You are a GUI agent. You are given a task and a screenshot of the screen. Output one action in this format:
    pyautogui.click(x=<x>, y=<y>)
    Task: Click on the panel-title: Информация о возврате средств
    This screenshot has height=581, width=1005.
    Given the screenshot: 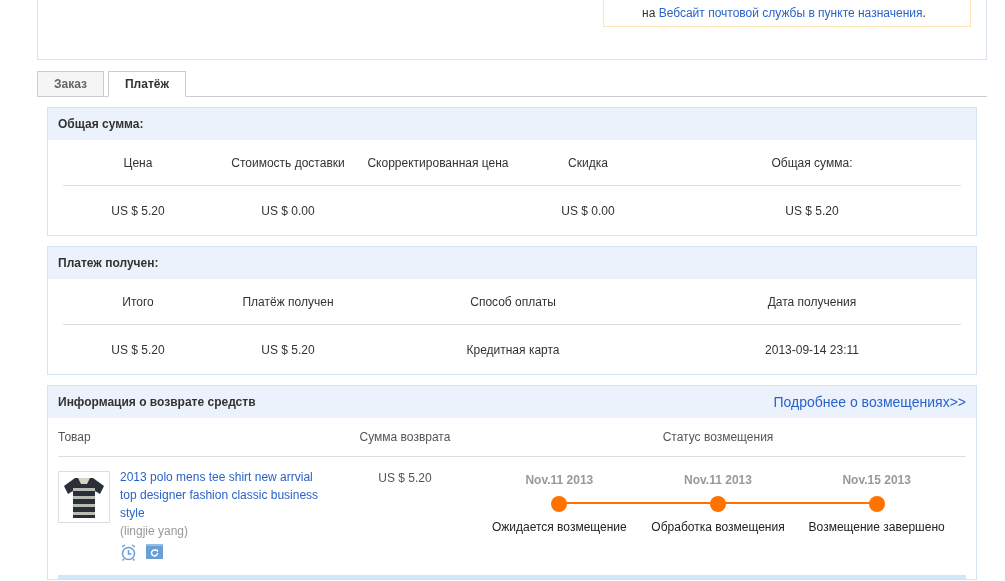 What is the action you would take?
    pyautogui.click(x=157, y=402)
    